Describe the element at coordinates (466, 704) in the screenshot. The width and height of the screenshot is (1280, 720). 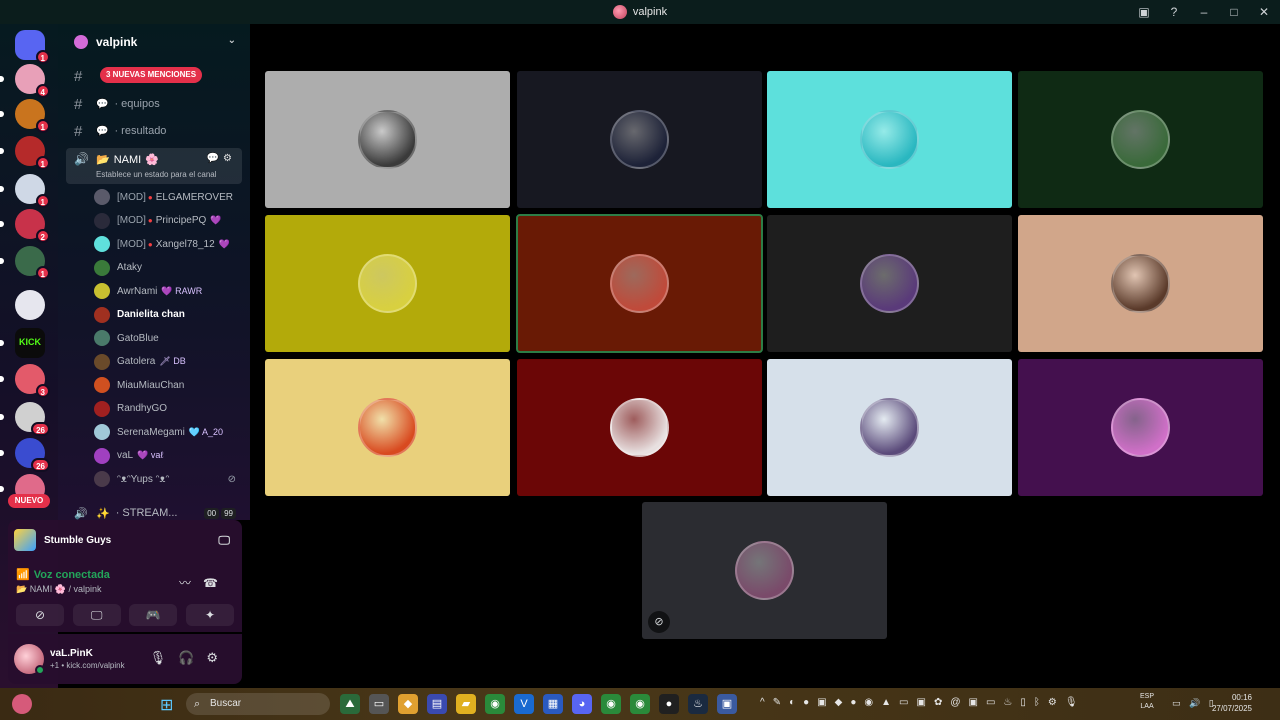
I see `folder-icon: ▰` at that location.